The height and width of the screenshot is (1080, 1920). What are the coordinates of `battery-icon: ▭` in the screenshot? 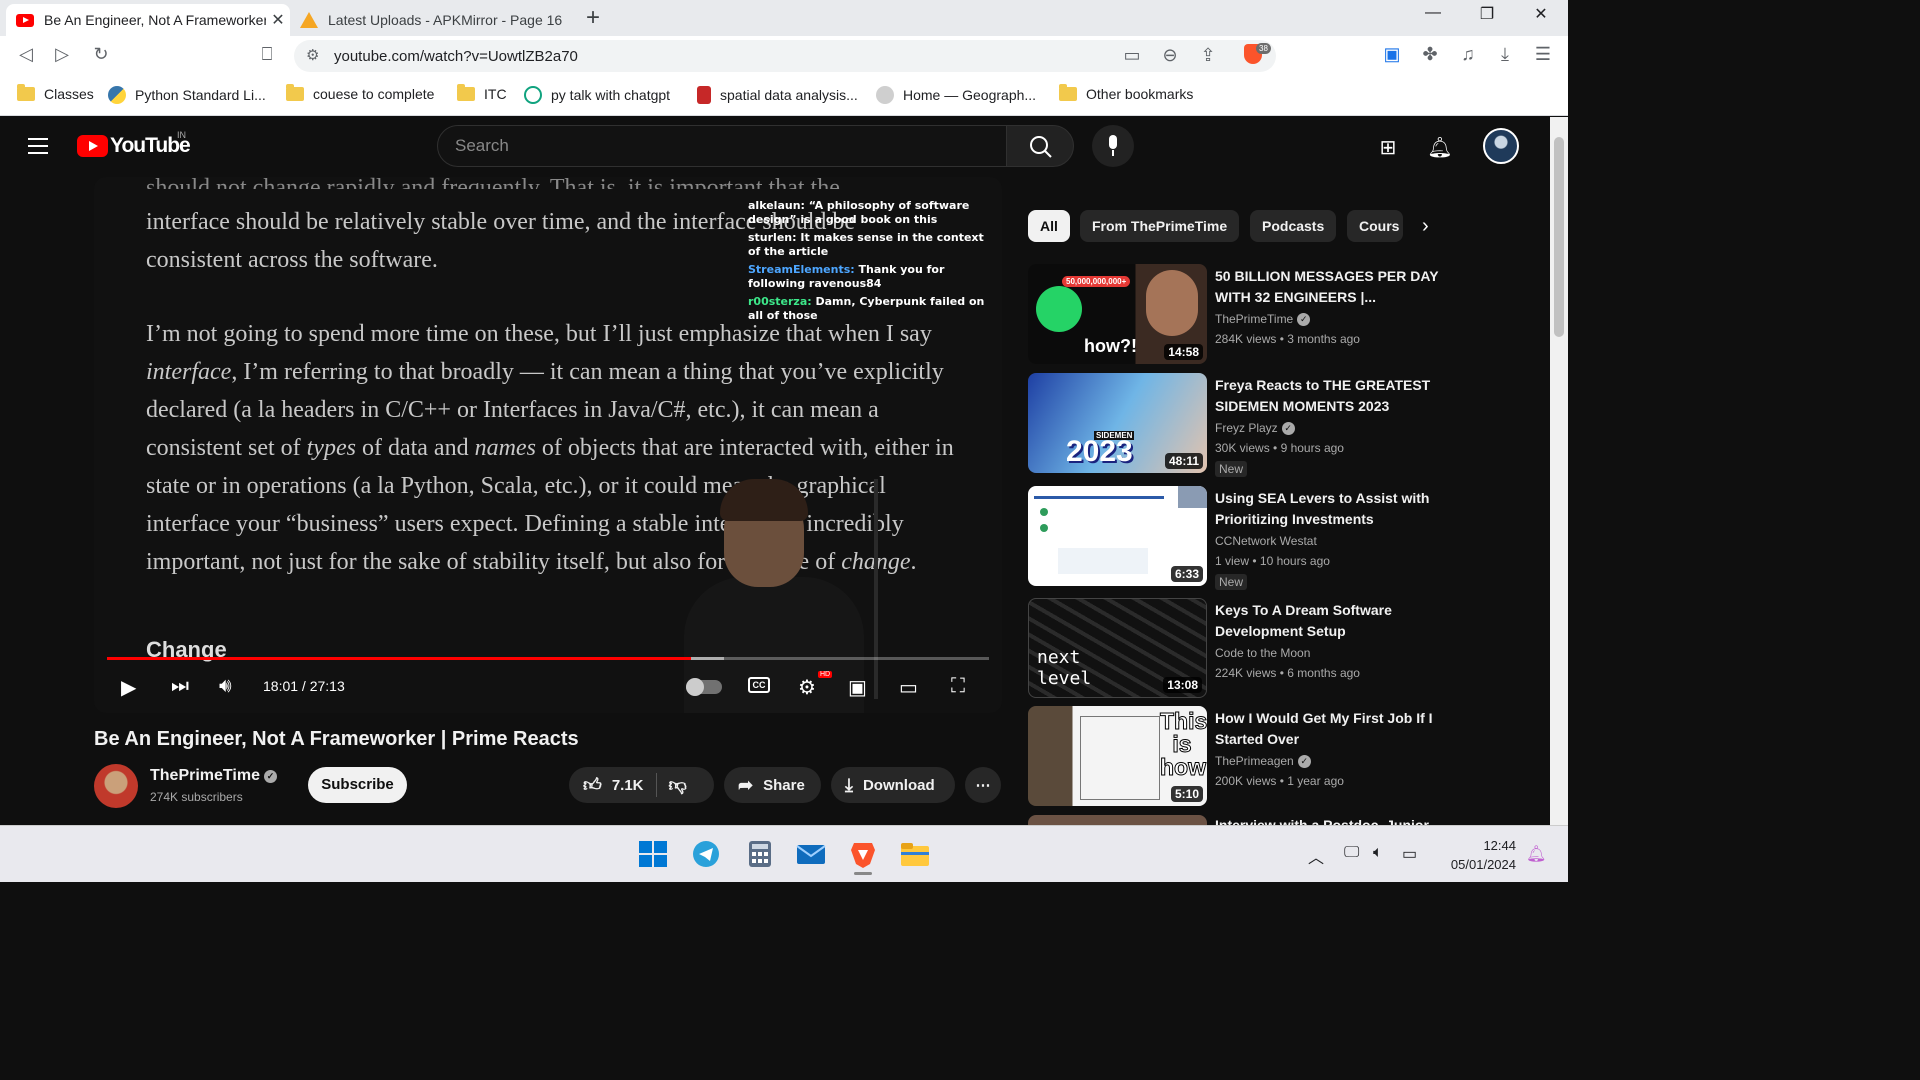 It's located at (1409, 854).